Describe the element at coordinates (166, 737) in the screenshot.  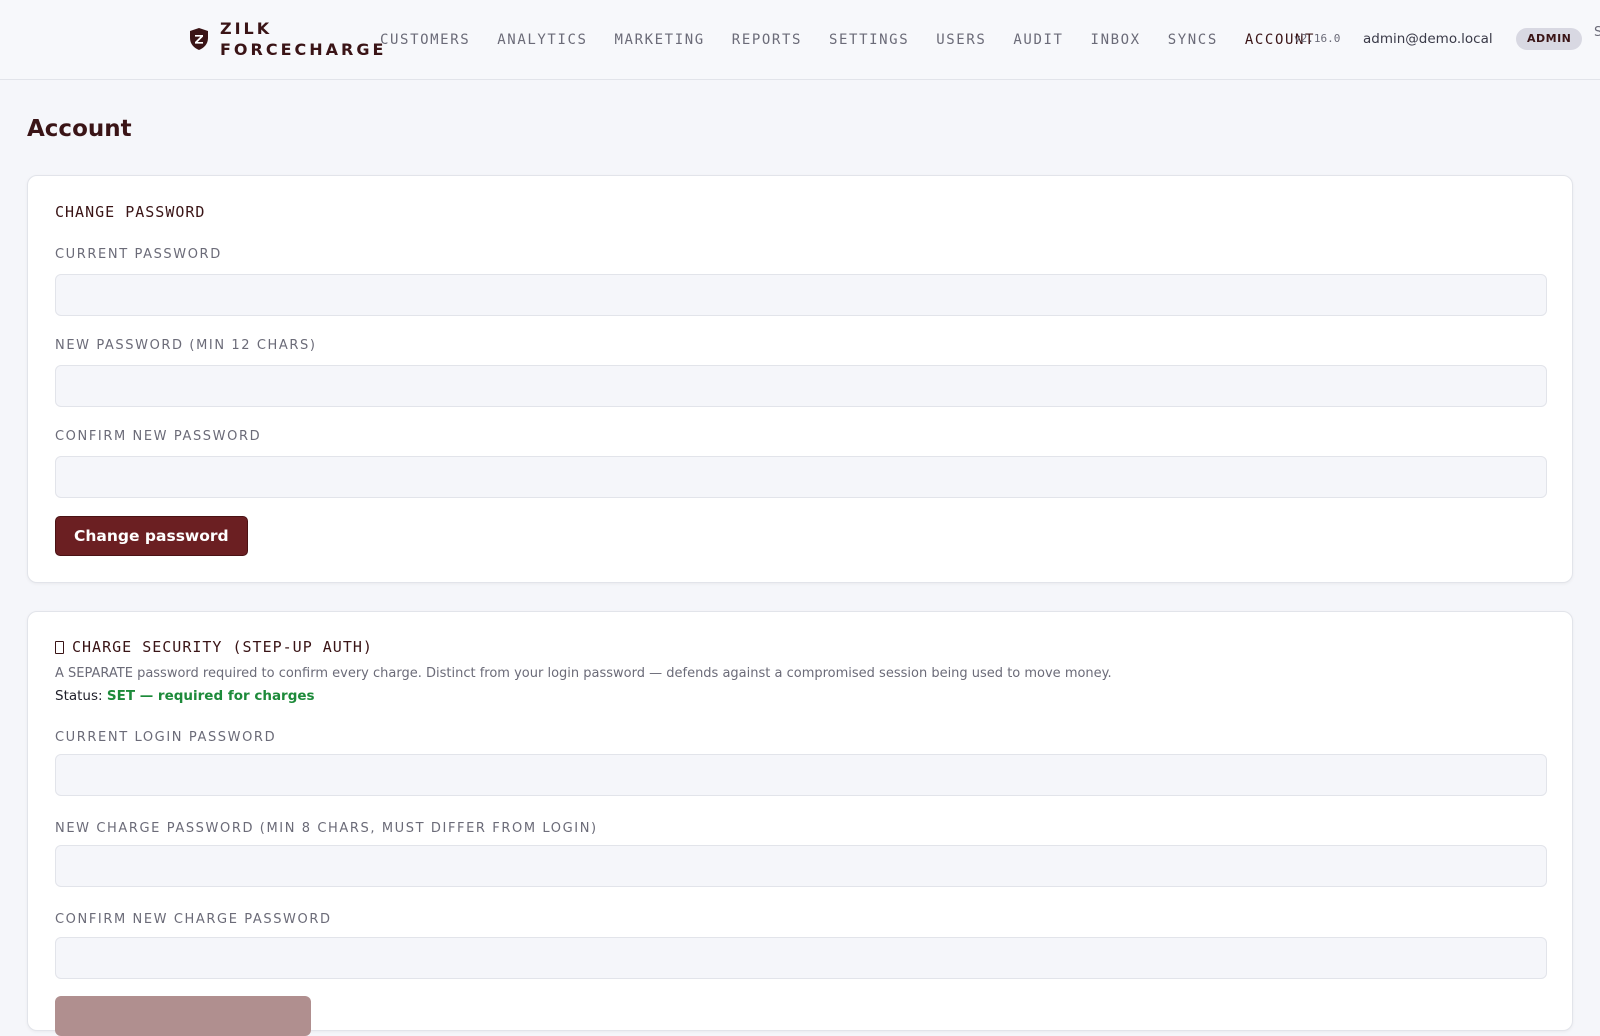
I see `current-login-password-label: CURRENT LOGIN PASSWORD` at that location.